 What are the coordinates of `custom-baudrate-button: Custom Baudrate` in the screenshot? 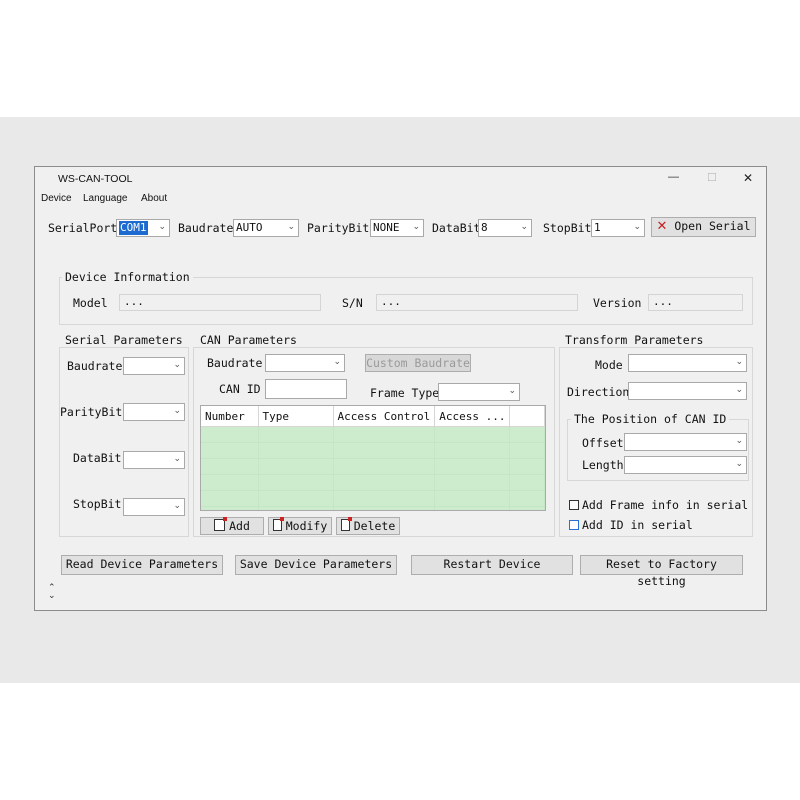 It's located at (418, 363).